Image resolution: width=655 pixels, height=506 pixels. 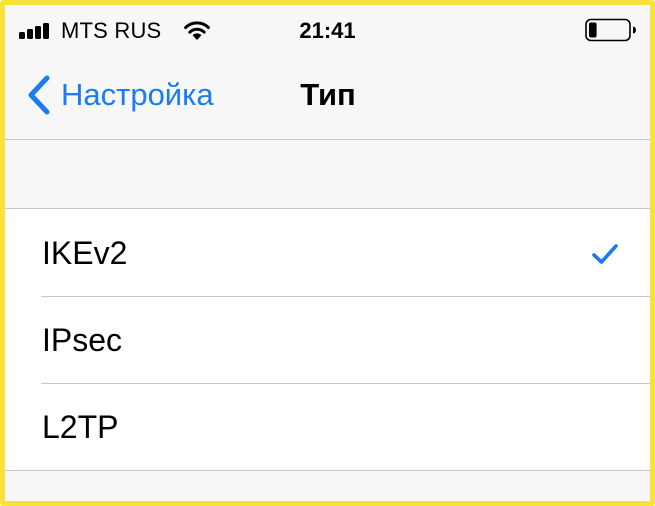 I want to click on page-title: Тип, so click(x=328, y=94).